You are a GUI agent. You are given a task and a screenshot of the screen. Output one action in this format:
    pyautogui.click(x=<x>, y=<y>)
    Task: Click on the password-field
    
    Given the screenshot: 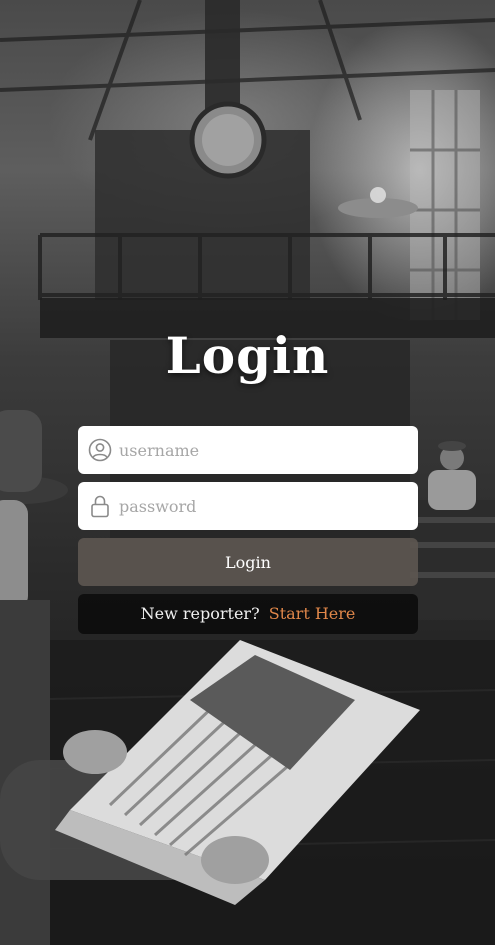 What is the action you would take?
    pyautogui.click(x=248, y=506)
    